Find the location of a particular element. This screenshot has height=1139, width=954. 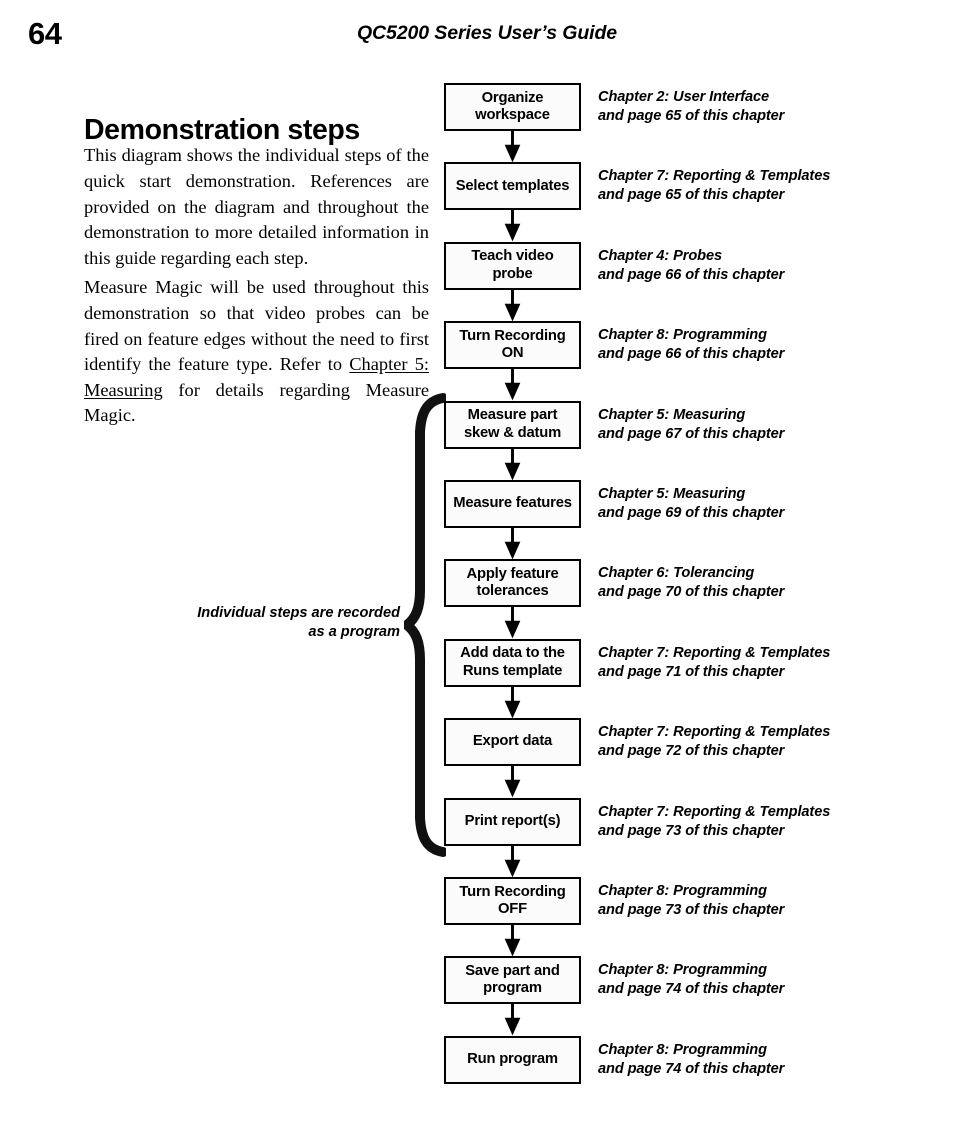

flow-step-node: Turn Recording ON is located at coordinates (512, 345).